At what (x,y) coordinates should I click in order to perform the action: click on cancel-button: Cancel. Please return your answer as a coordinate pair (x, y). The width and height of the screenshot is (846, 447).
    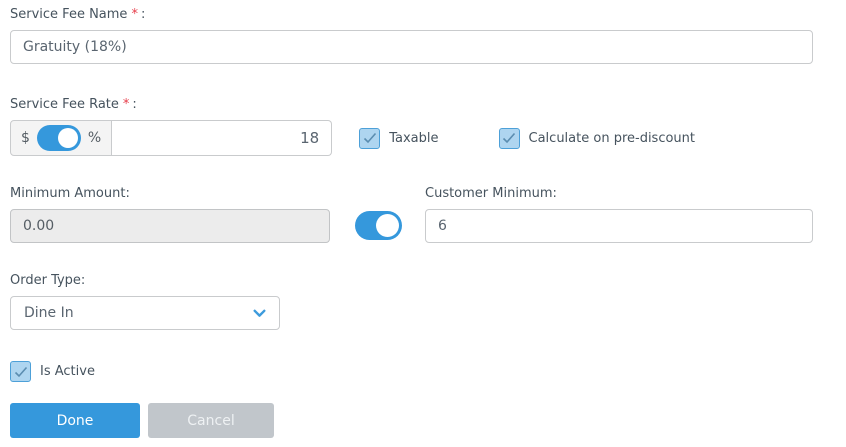
    Looking at the image, I should click on (211, 420).